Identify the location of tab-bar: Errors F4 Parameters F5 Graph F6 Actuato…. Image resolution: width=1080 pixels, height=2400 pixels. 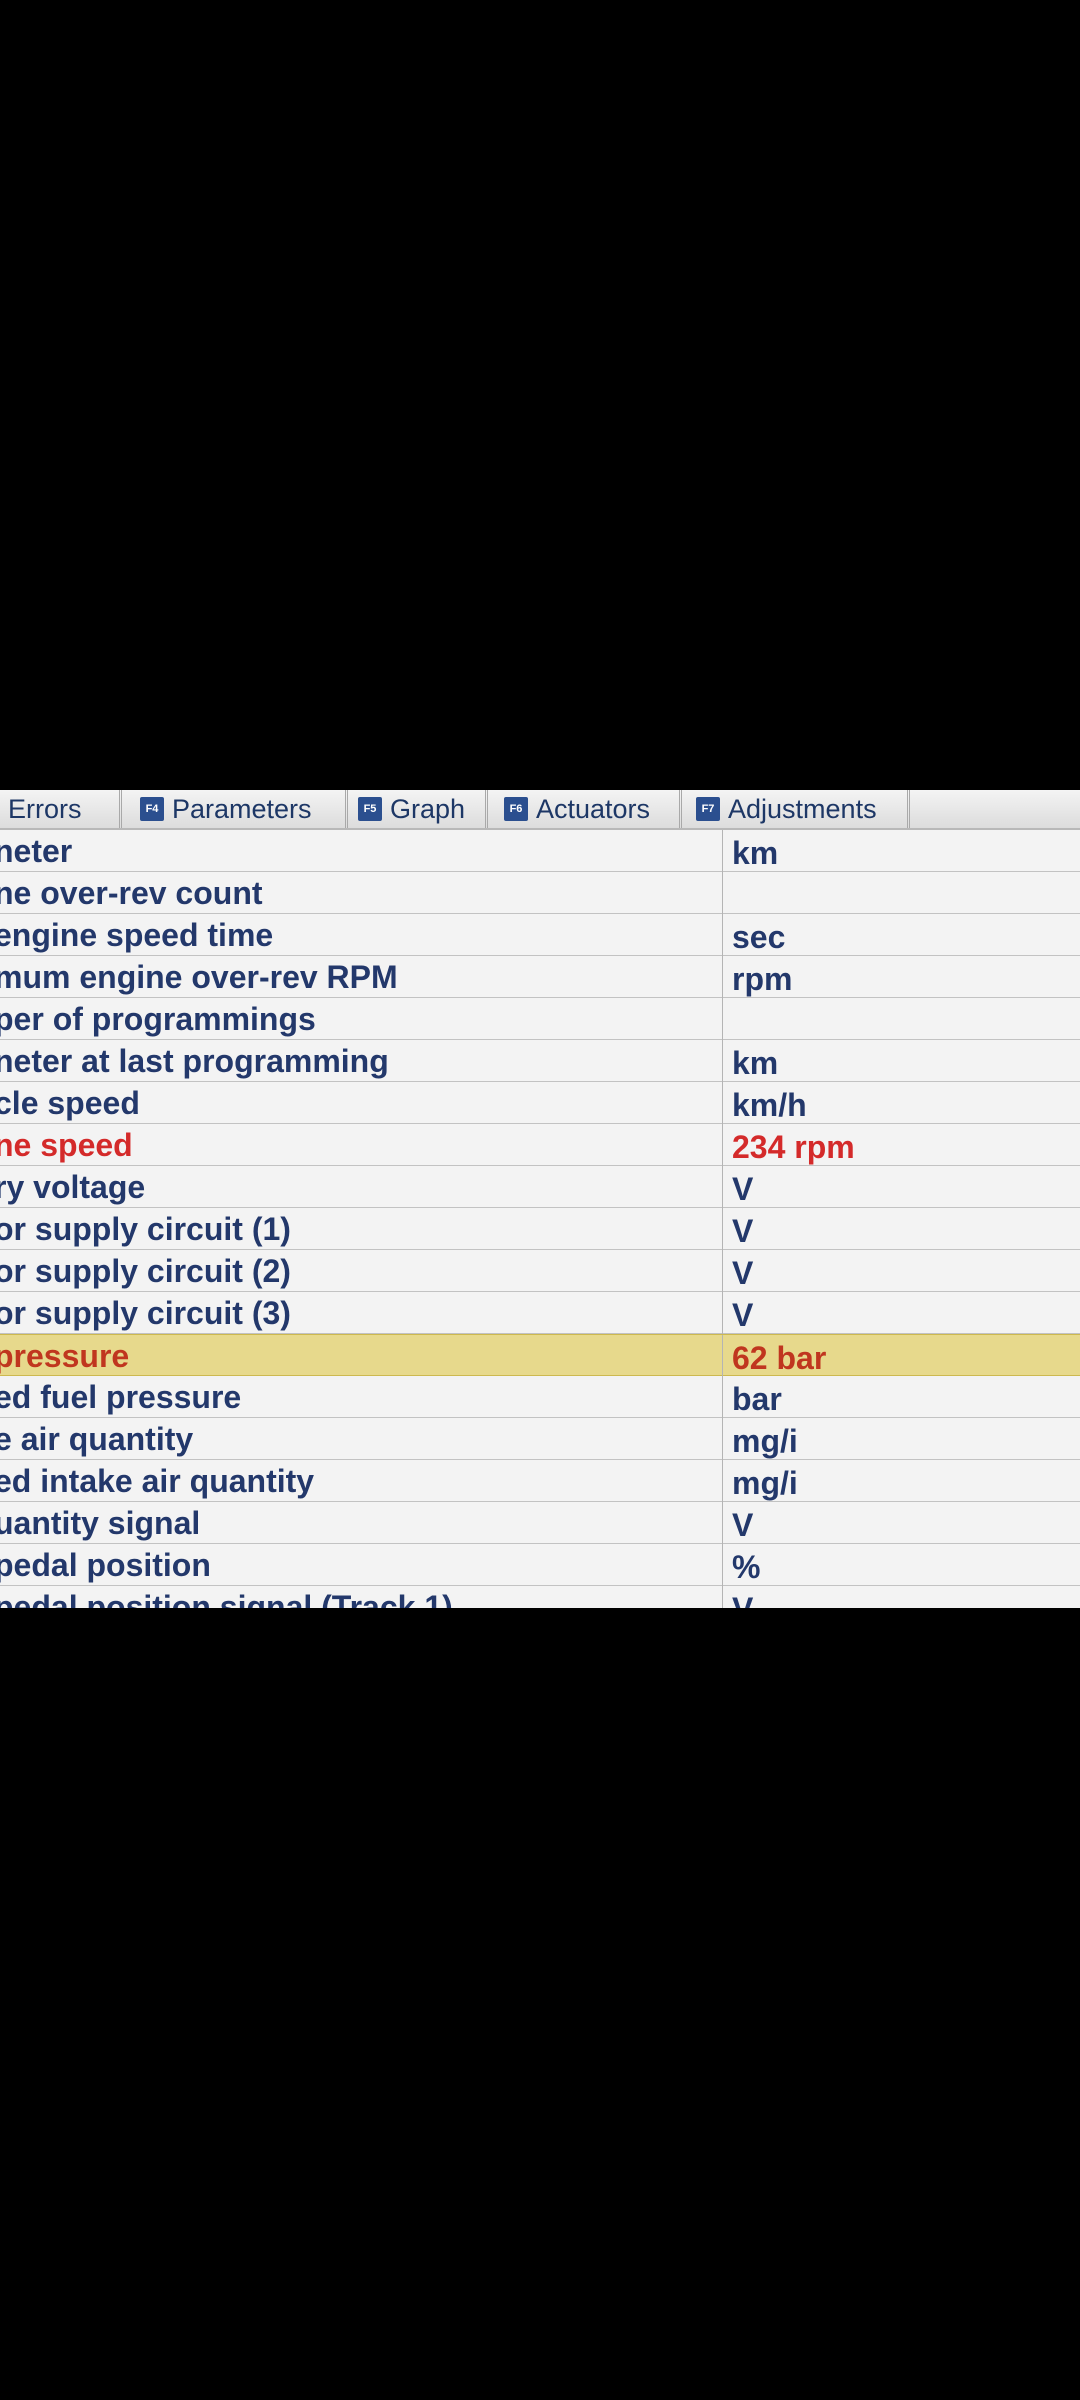
(540, 810).